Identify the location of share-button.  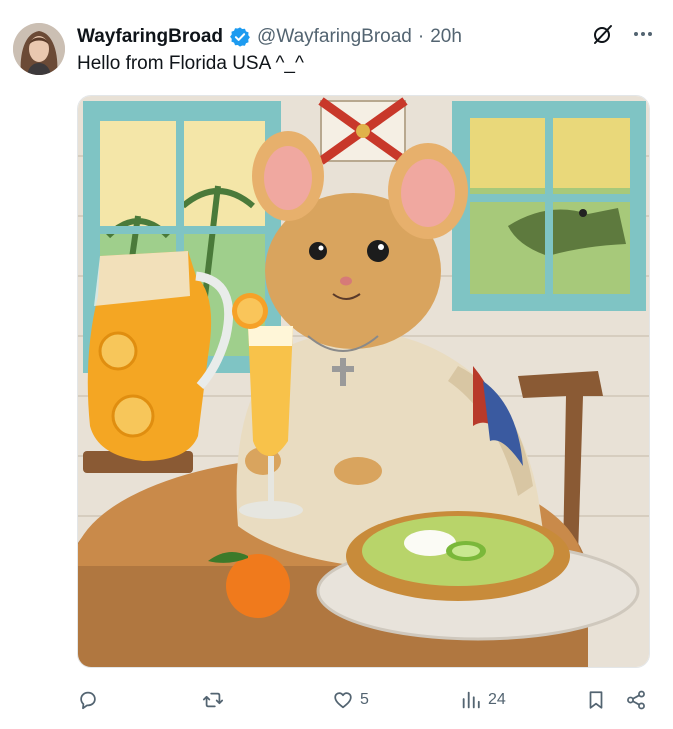
(636, 700).